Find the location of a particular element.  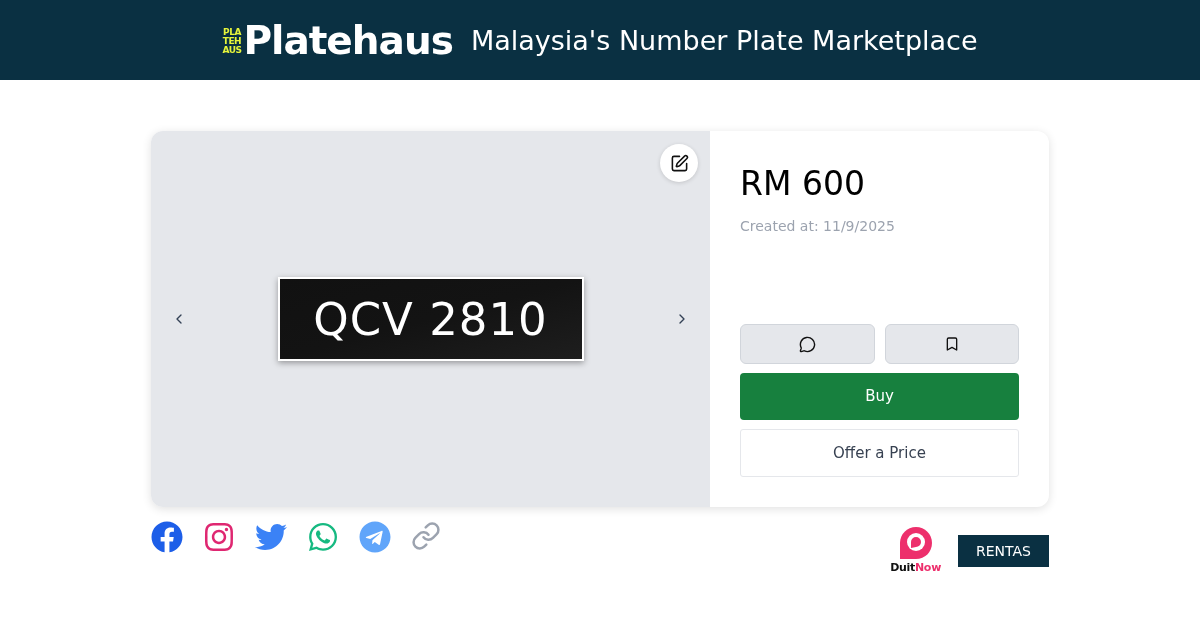

instagram-share-link is located at coordinates (219, 537).